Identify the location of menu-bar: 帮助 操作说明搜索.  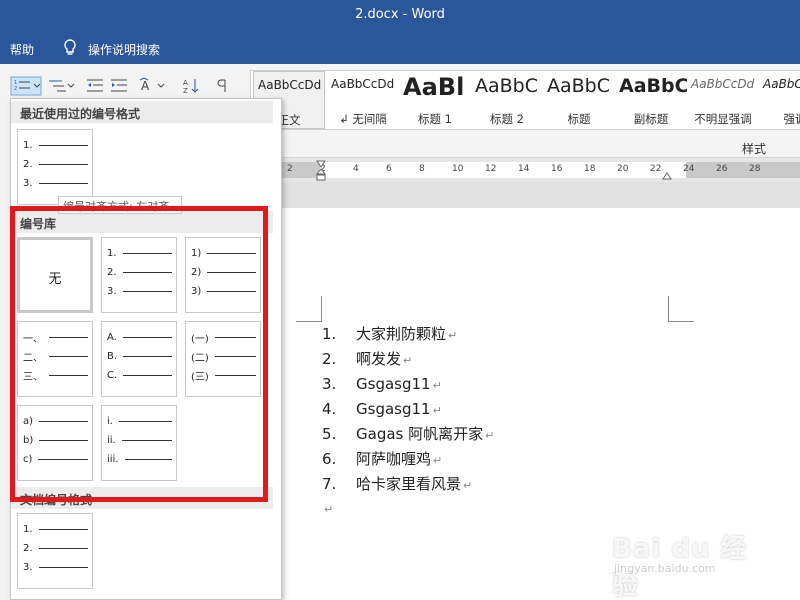
(400, 48).